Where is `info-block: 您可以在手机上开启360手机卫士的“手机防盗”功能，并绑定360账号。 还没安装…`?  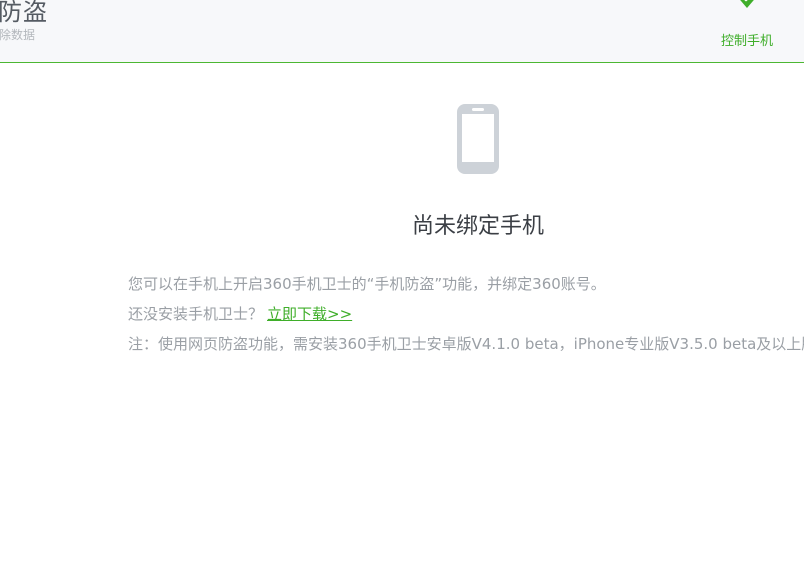
info-block: 您可以在手机上开启360手机卫士的“手机防盗”功能，并绑定360账号。 还没安装… is located at coordinates (466, 317).